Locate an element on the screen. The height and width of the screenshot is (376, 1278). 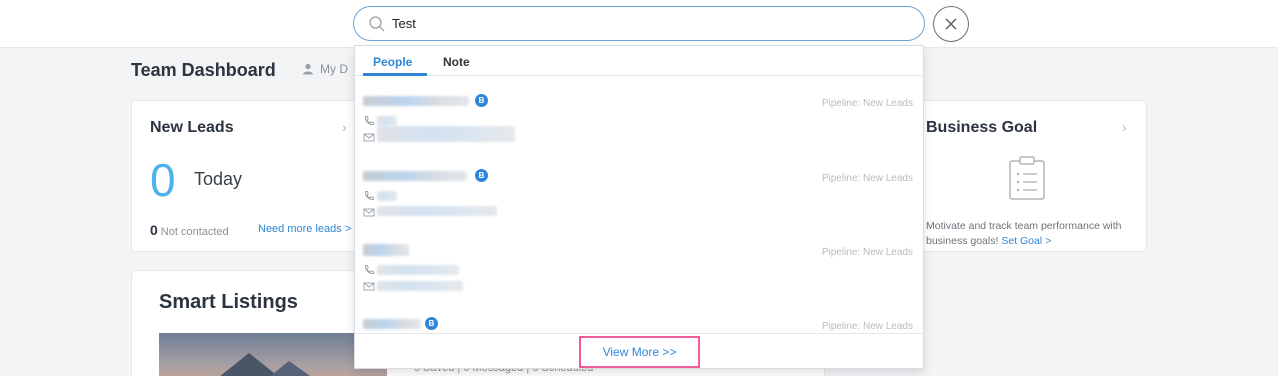
tab-people: People is located at coordinates (392, 62).